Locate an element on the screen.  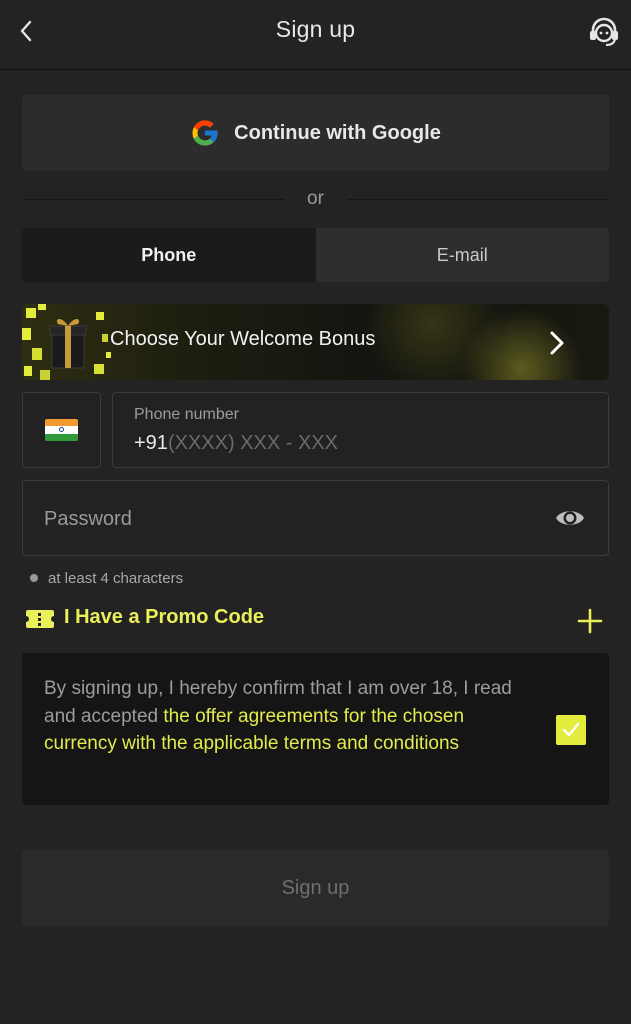
divider-line-right is located at coordinates (478, 199).